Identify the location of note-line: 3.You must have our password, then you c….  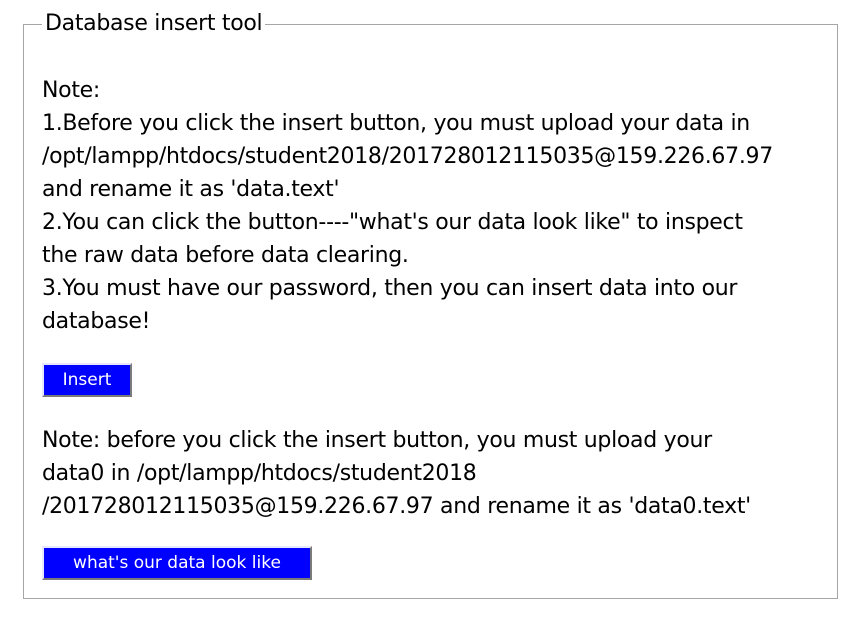
(390, 288).